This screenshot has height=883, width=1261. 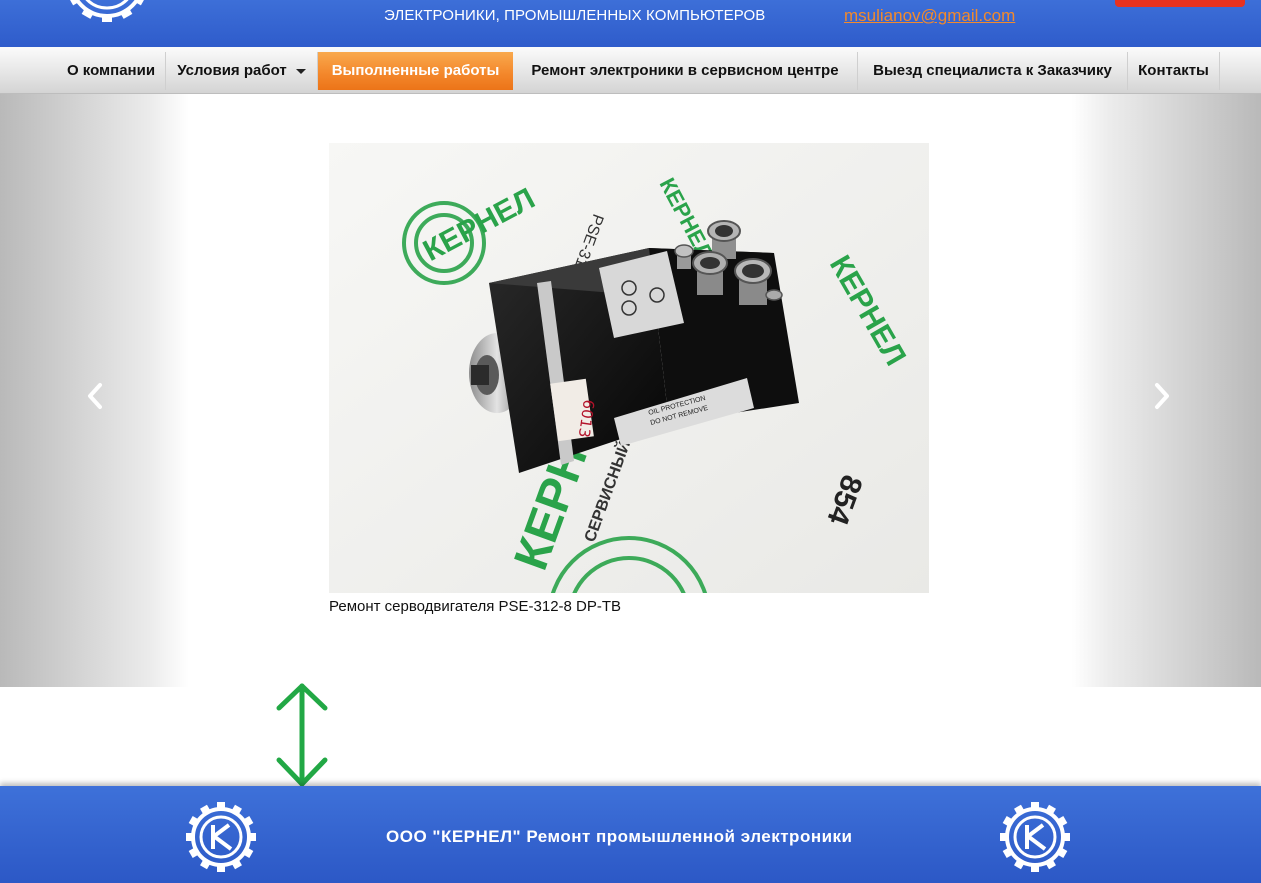 I want to click on carousel-prev-button, so click(x=95, y=396).